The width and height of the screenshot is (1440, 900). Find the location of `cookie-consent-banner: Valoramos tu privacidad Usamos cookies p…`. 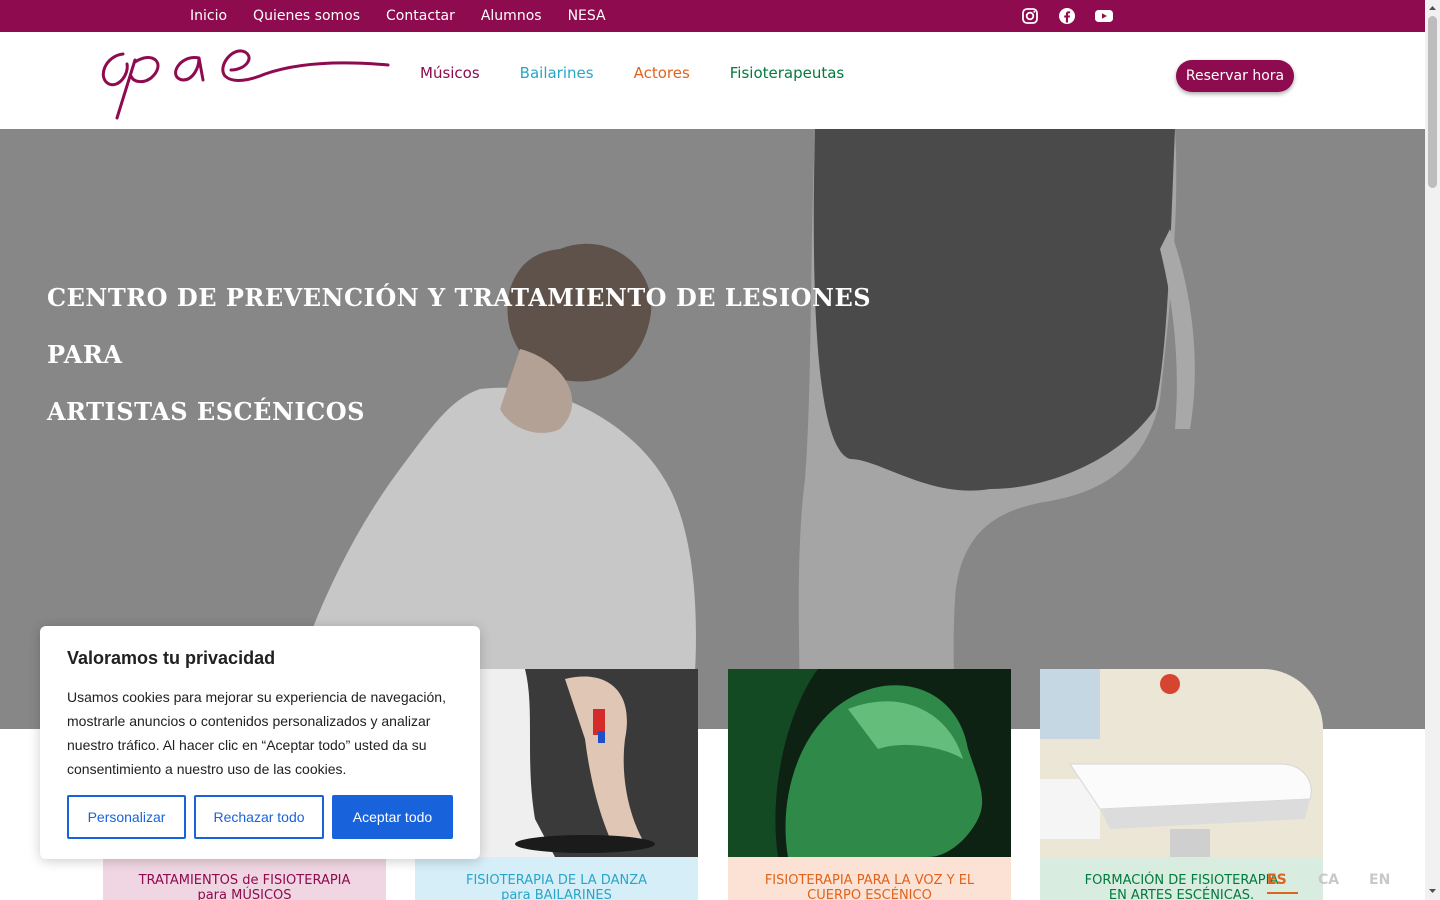

cookie-consent-banner: Valoramos tu privacidad Usamos cookies p… is located at coordinates (260, 742).